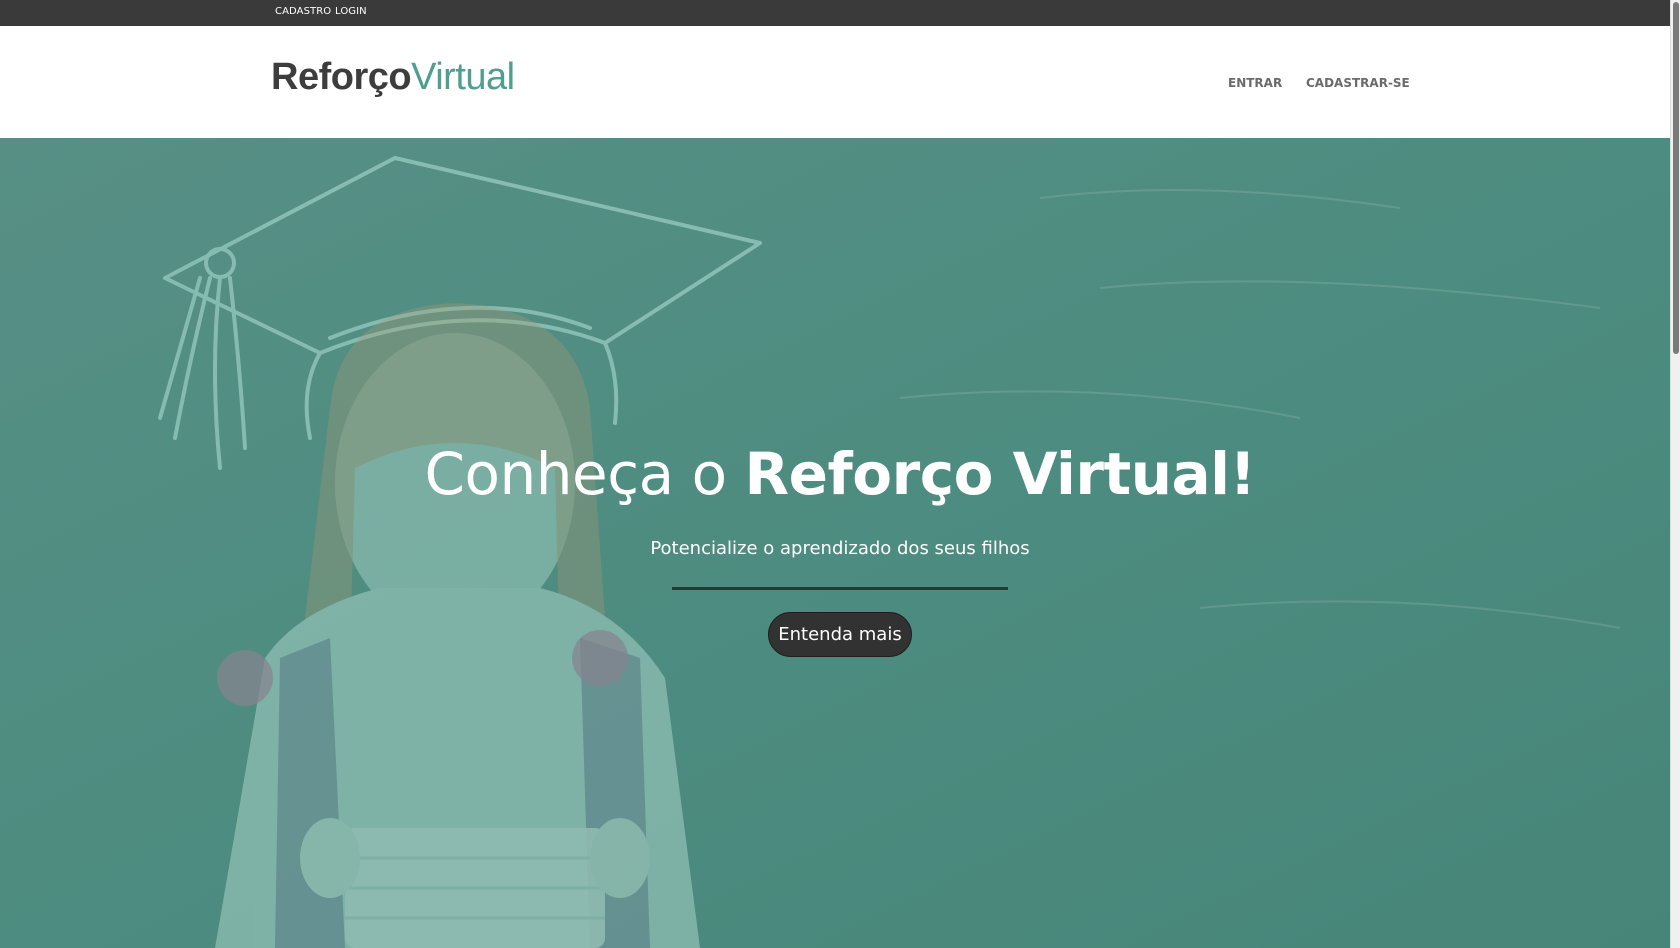 This screenshot has height=948, width=1680. Describe the element at coordinates (840, 634) in the screenshot. I see `learn-more-button: Entenda mais` at that location.